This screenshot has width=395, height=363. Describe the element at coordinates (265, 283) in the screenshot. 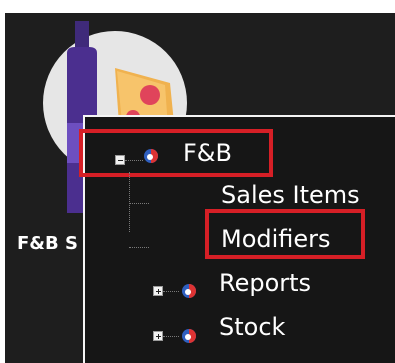

I see `tree-node-reports: Reports` at that location.